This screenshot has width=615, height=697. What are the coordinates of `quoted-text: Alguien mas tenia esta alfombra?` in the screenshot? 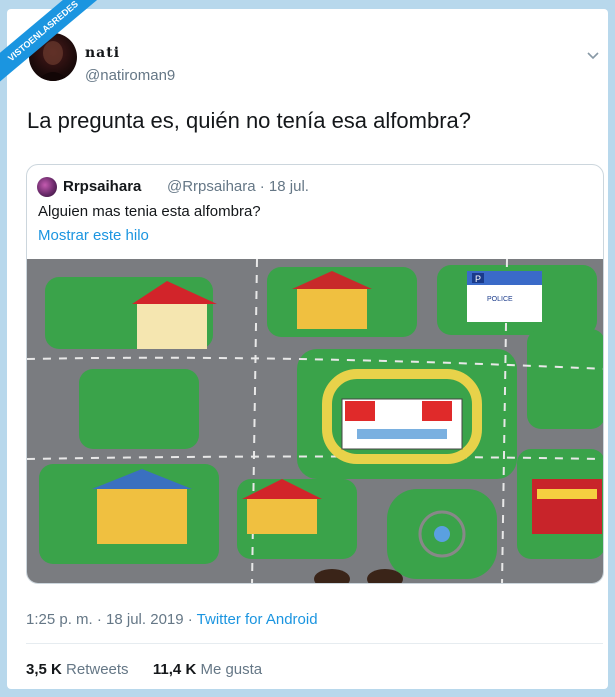 It's located at (149, 211).